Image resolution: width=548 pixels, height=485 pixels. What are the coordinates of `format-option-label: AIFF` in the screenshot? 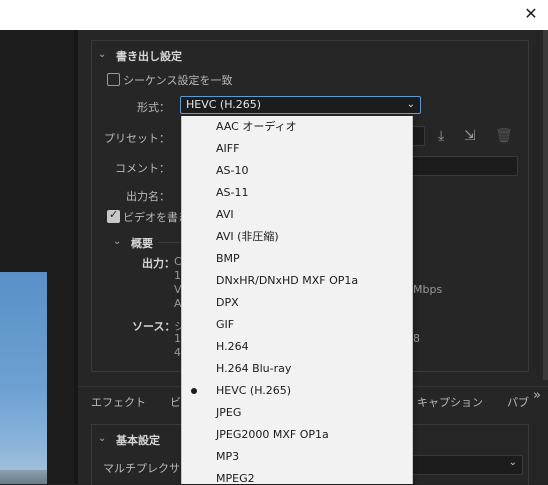 It's located at (228, 148).